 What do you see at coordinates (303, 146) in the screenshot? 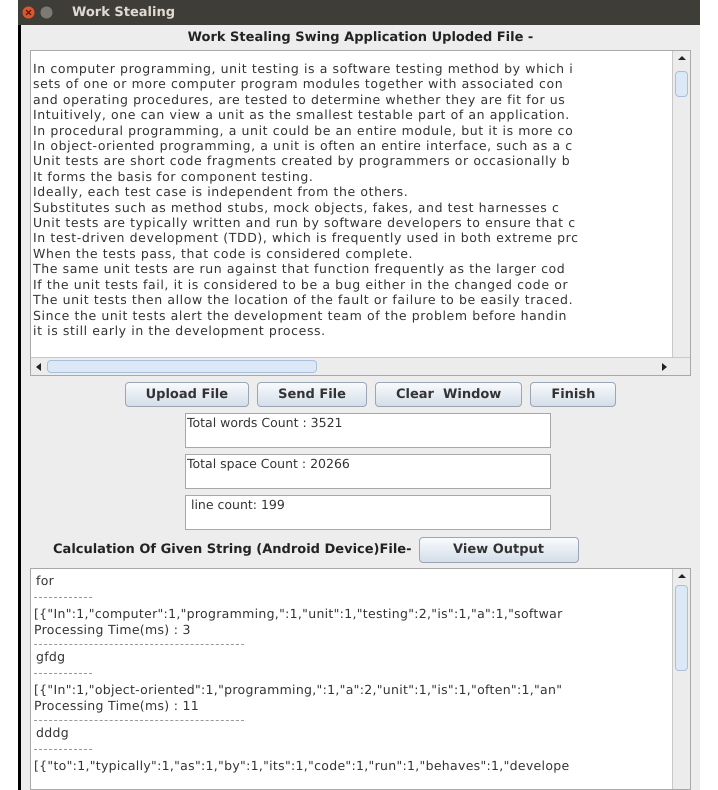
I see `text-line: In object-oriented programming, a unit is often an entire interface, such as a c` at bounding box center [303, 146].